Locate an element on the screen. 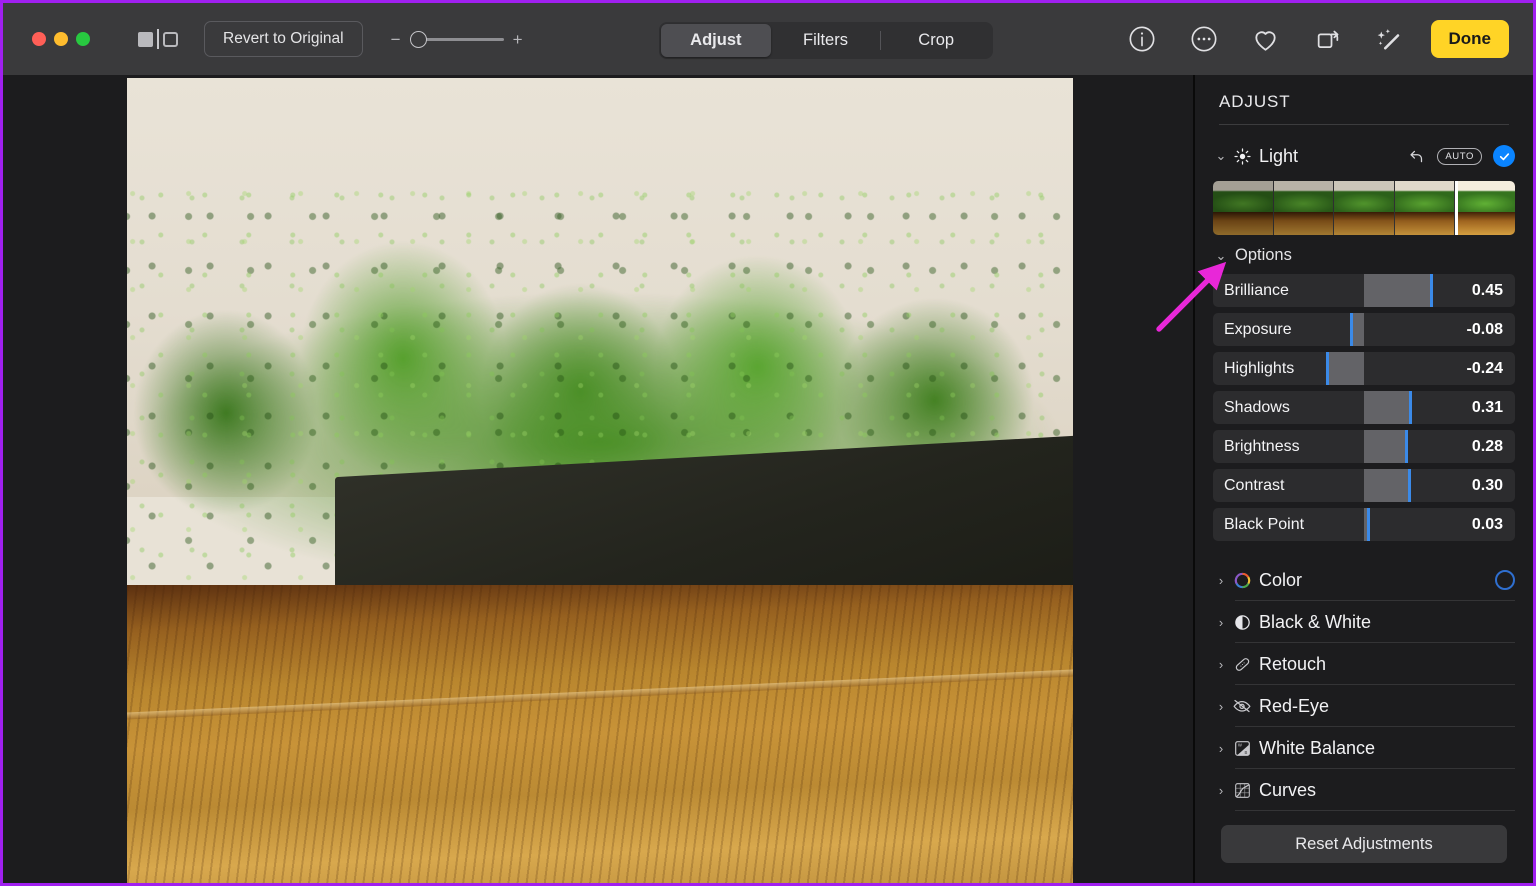 This screenshot has width=1536, height=886. slider-label: Brightness is located at coordinates (1262, 446).